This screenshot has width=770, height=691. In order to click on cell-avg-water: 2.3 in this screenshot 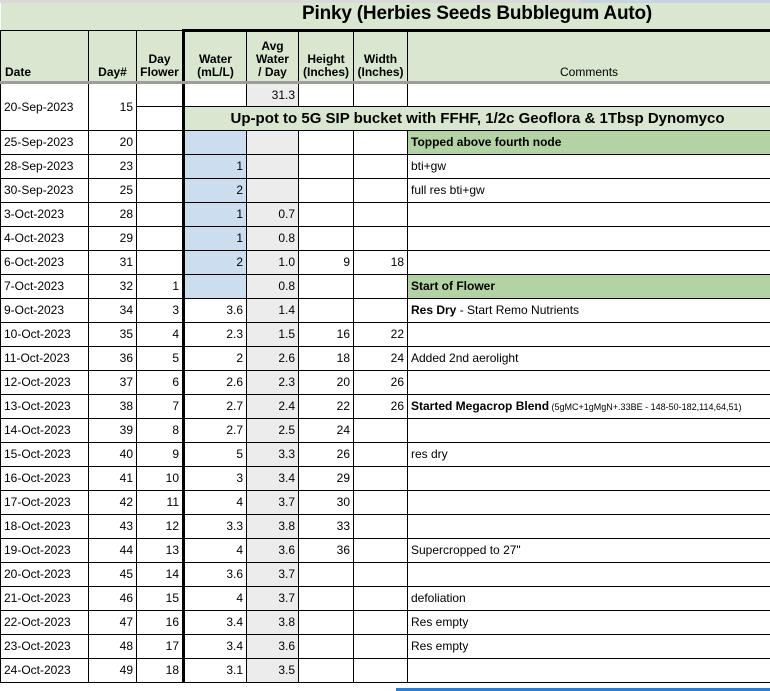, I will do `click(272, 382)`.